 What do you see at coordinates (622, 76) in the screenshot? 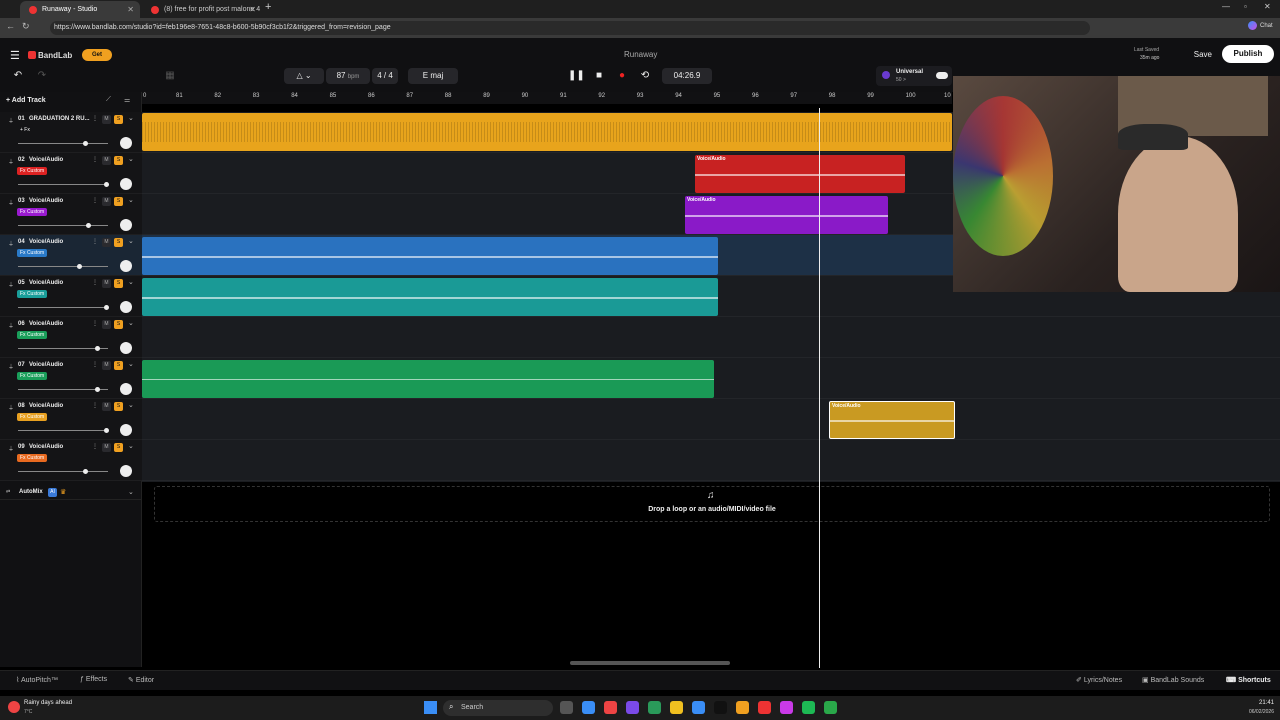
I see `record-icon: ●` at bounding box center [622, 76].